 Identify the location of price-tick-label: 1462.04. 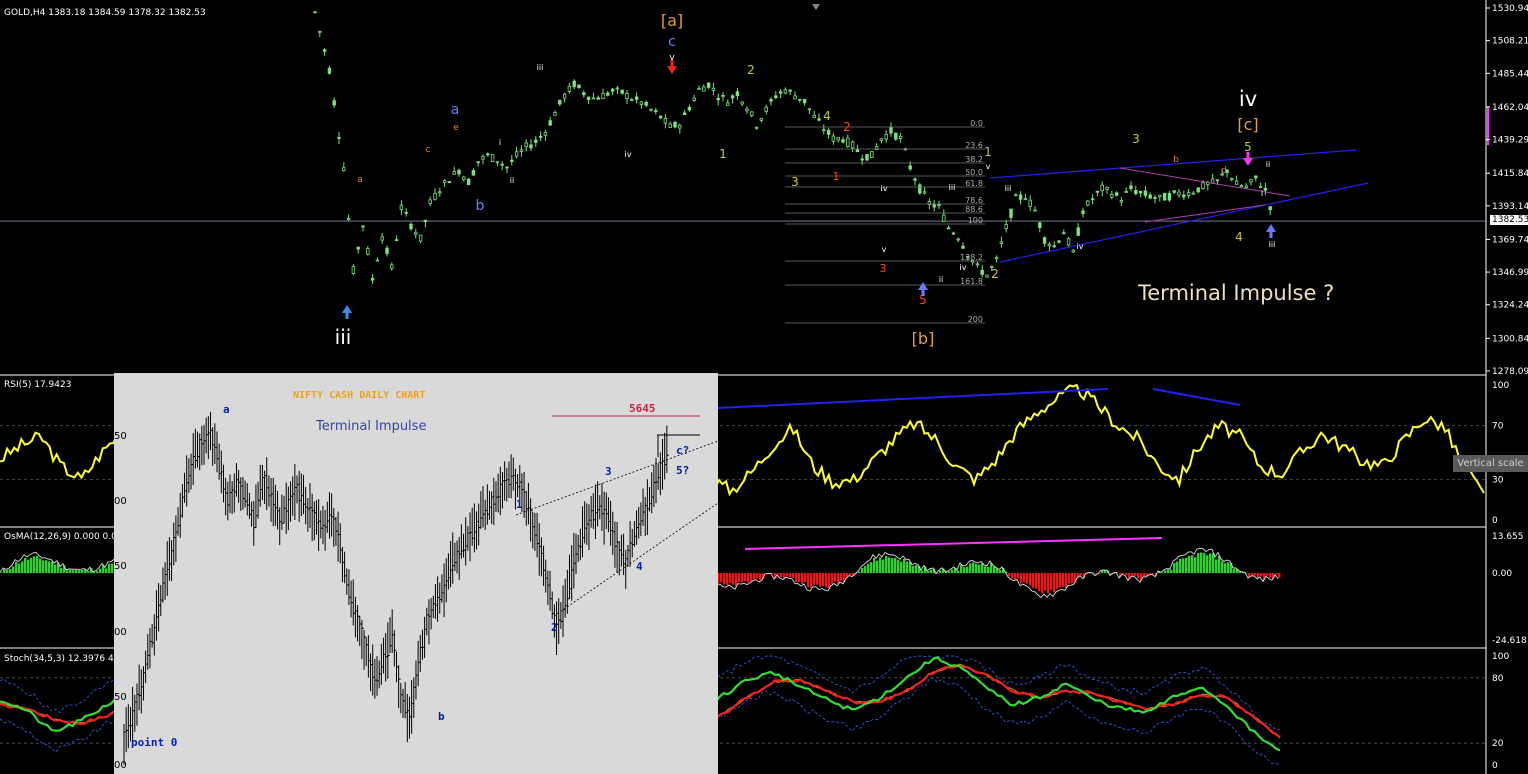
(1510, 108).